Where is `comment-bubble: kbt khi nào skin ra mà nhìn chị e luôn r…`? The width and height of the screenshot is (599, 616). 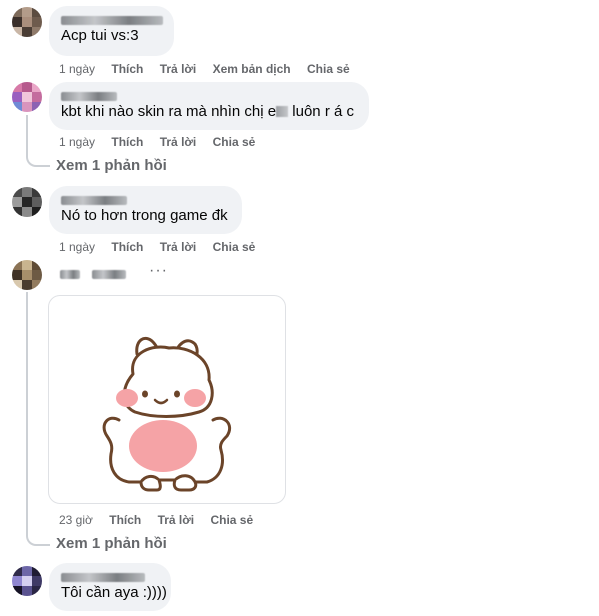
comment-bubble: kbt khi nào skin ra mà nhìn chị e luôn r… is located at coordinates (209, 106).